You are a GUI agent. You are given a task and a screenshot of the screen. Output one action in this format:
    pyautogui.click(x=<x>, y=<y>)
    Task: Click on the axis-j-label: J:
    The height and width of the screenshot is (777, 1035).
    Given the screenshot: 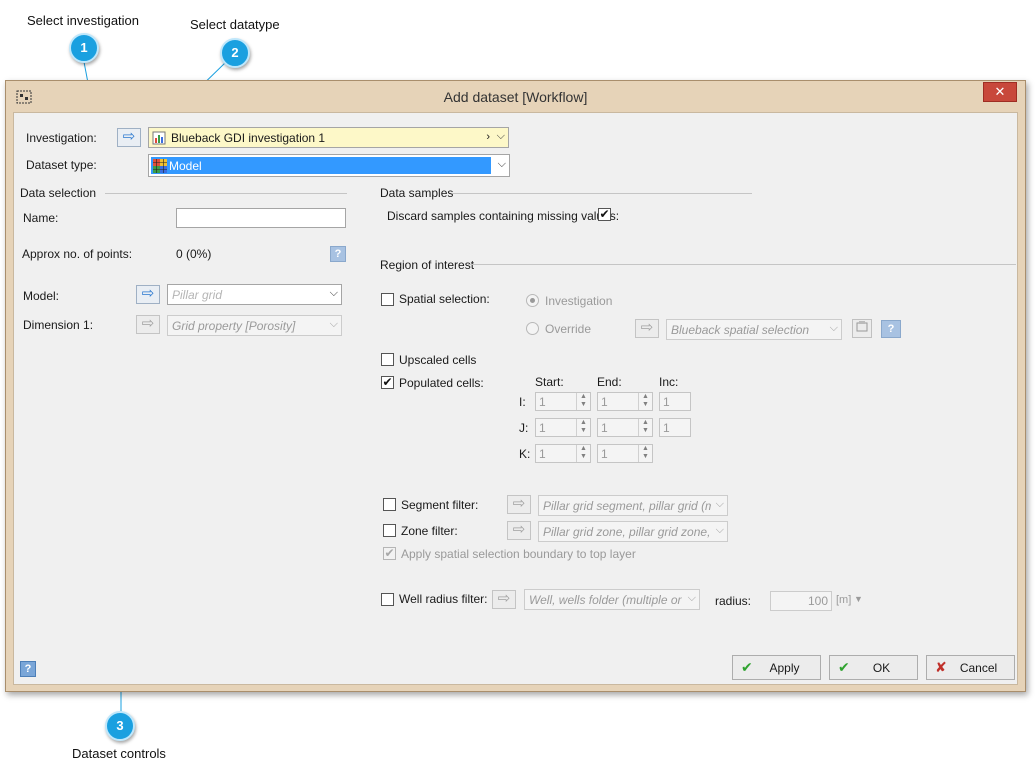 What is the action you would take?
    pyautogui.click(x=524, y=428)
    